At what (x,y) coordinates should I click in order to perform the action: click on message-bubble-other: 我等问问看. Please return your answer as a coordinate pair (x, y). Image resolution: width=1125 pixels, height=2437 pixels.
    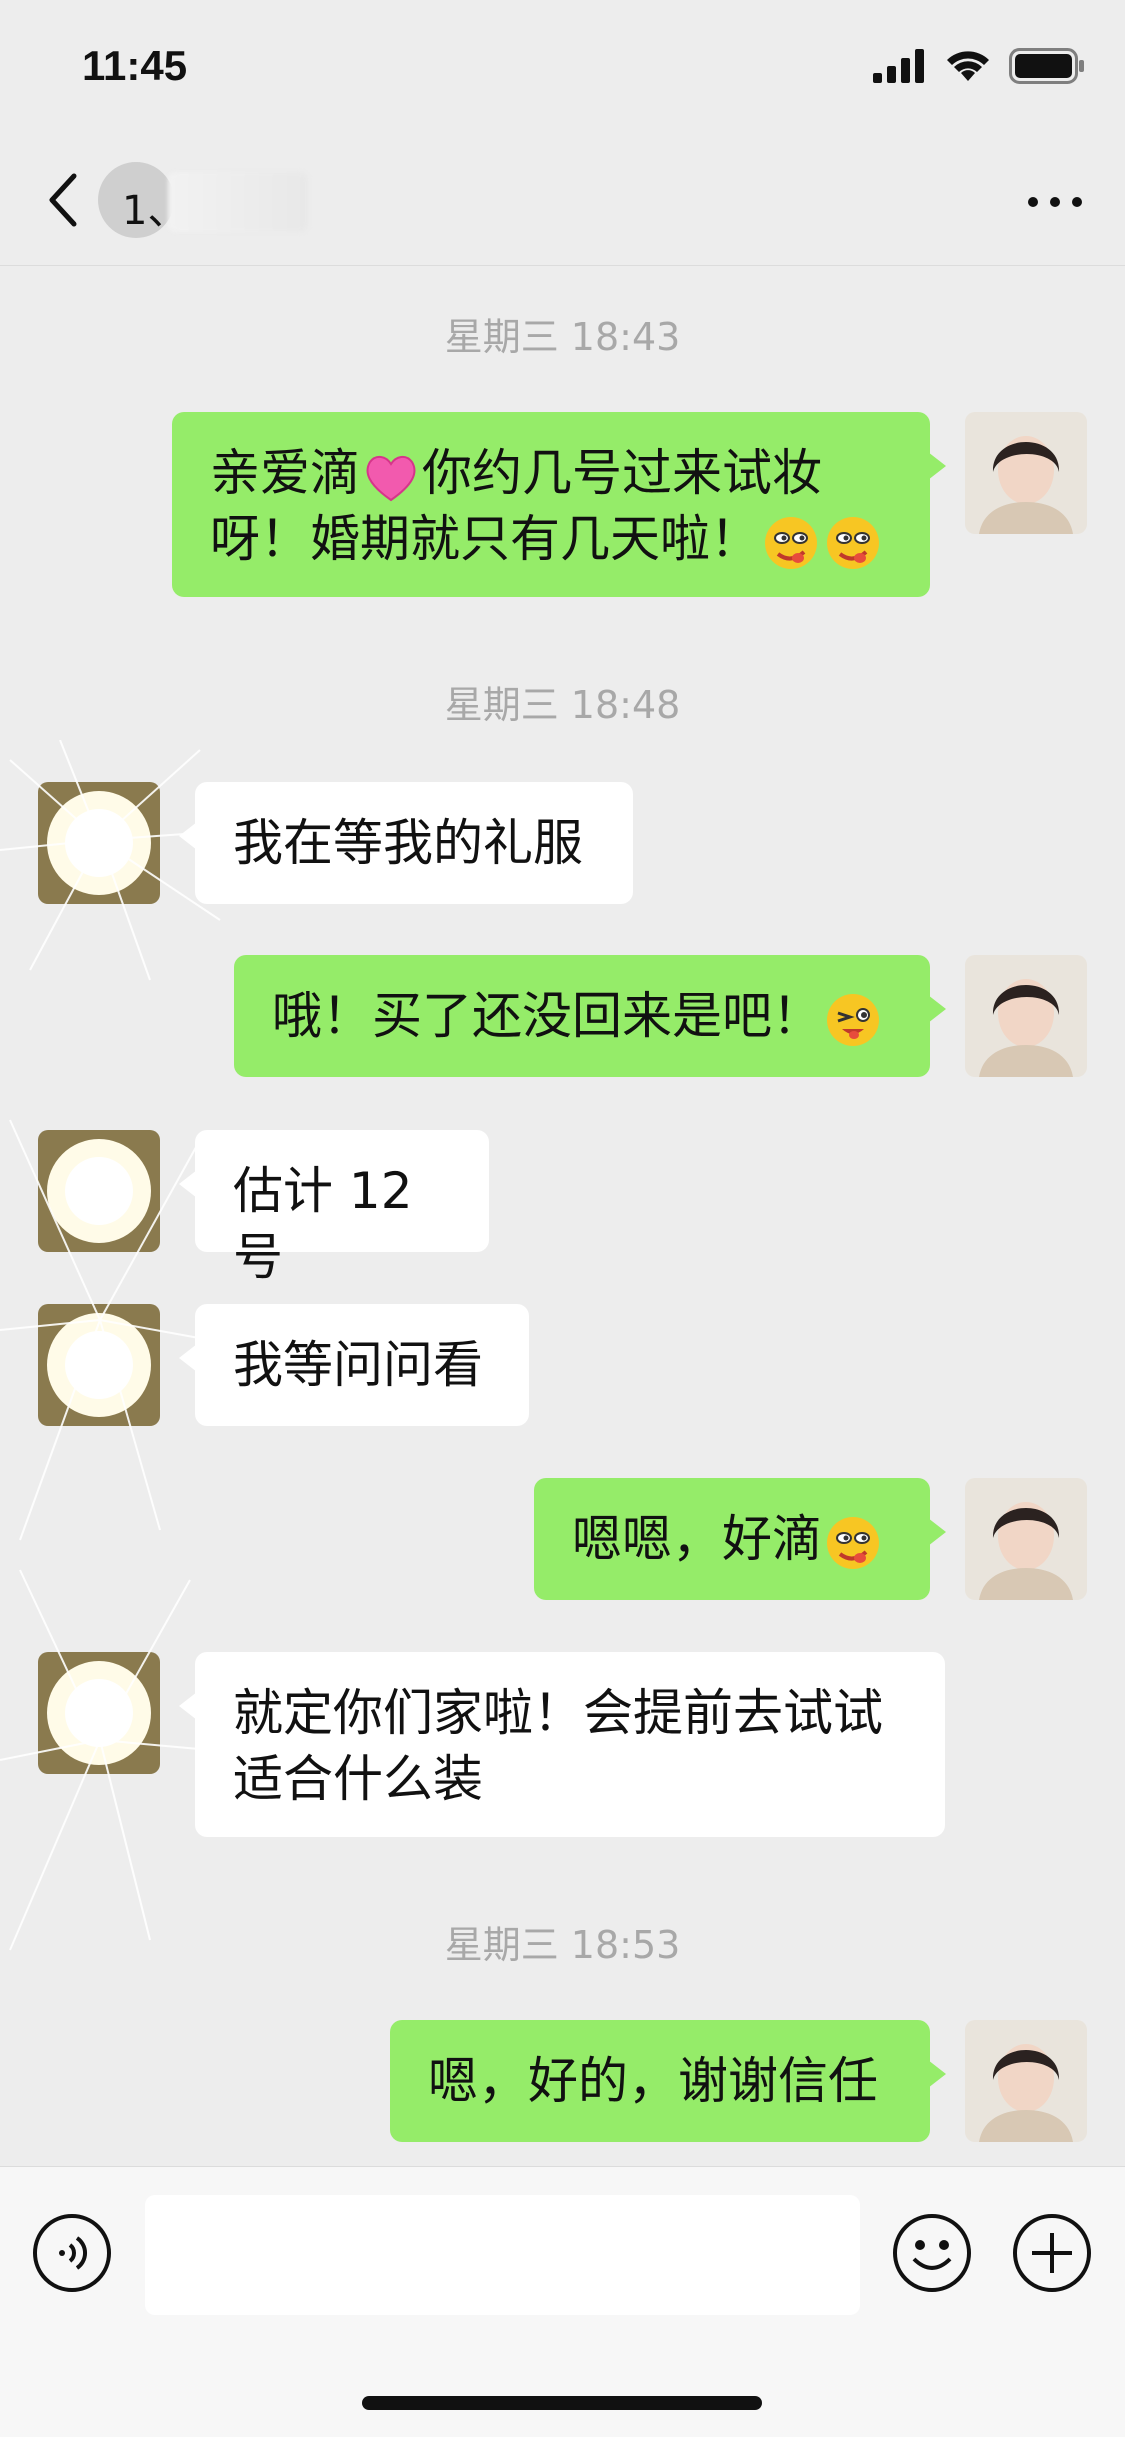
    Looking at the image, I should click on (354, 1365).